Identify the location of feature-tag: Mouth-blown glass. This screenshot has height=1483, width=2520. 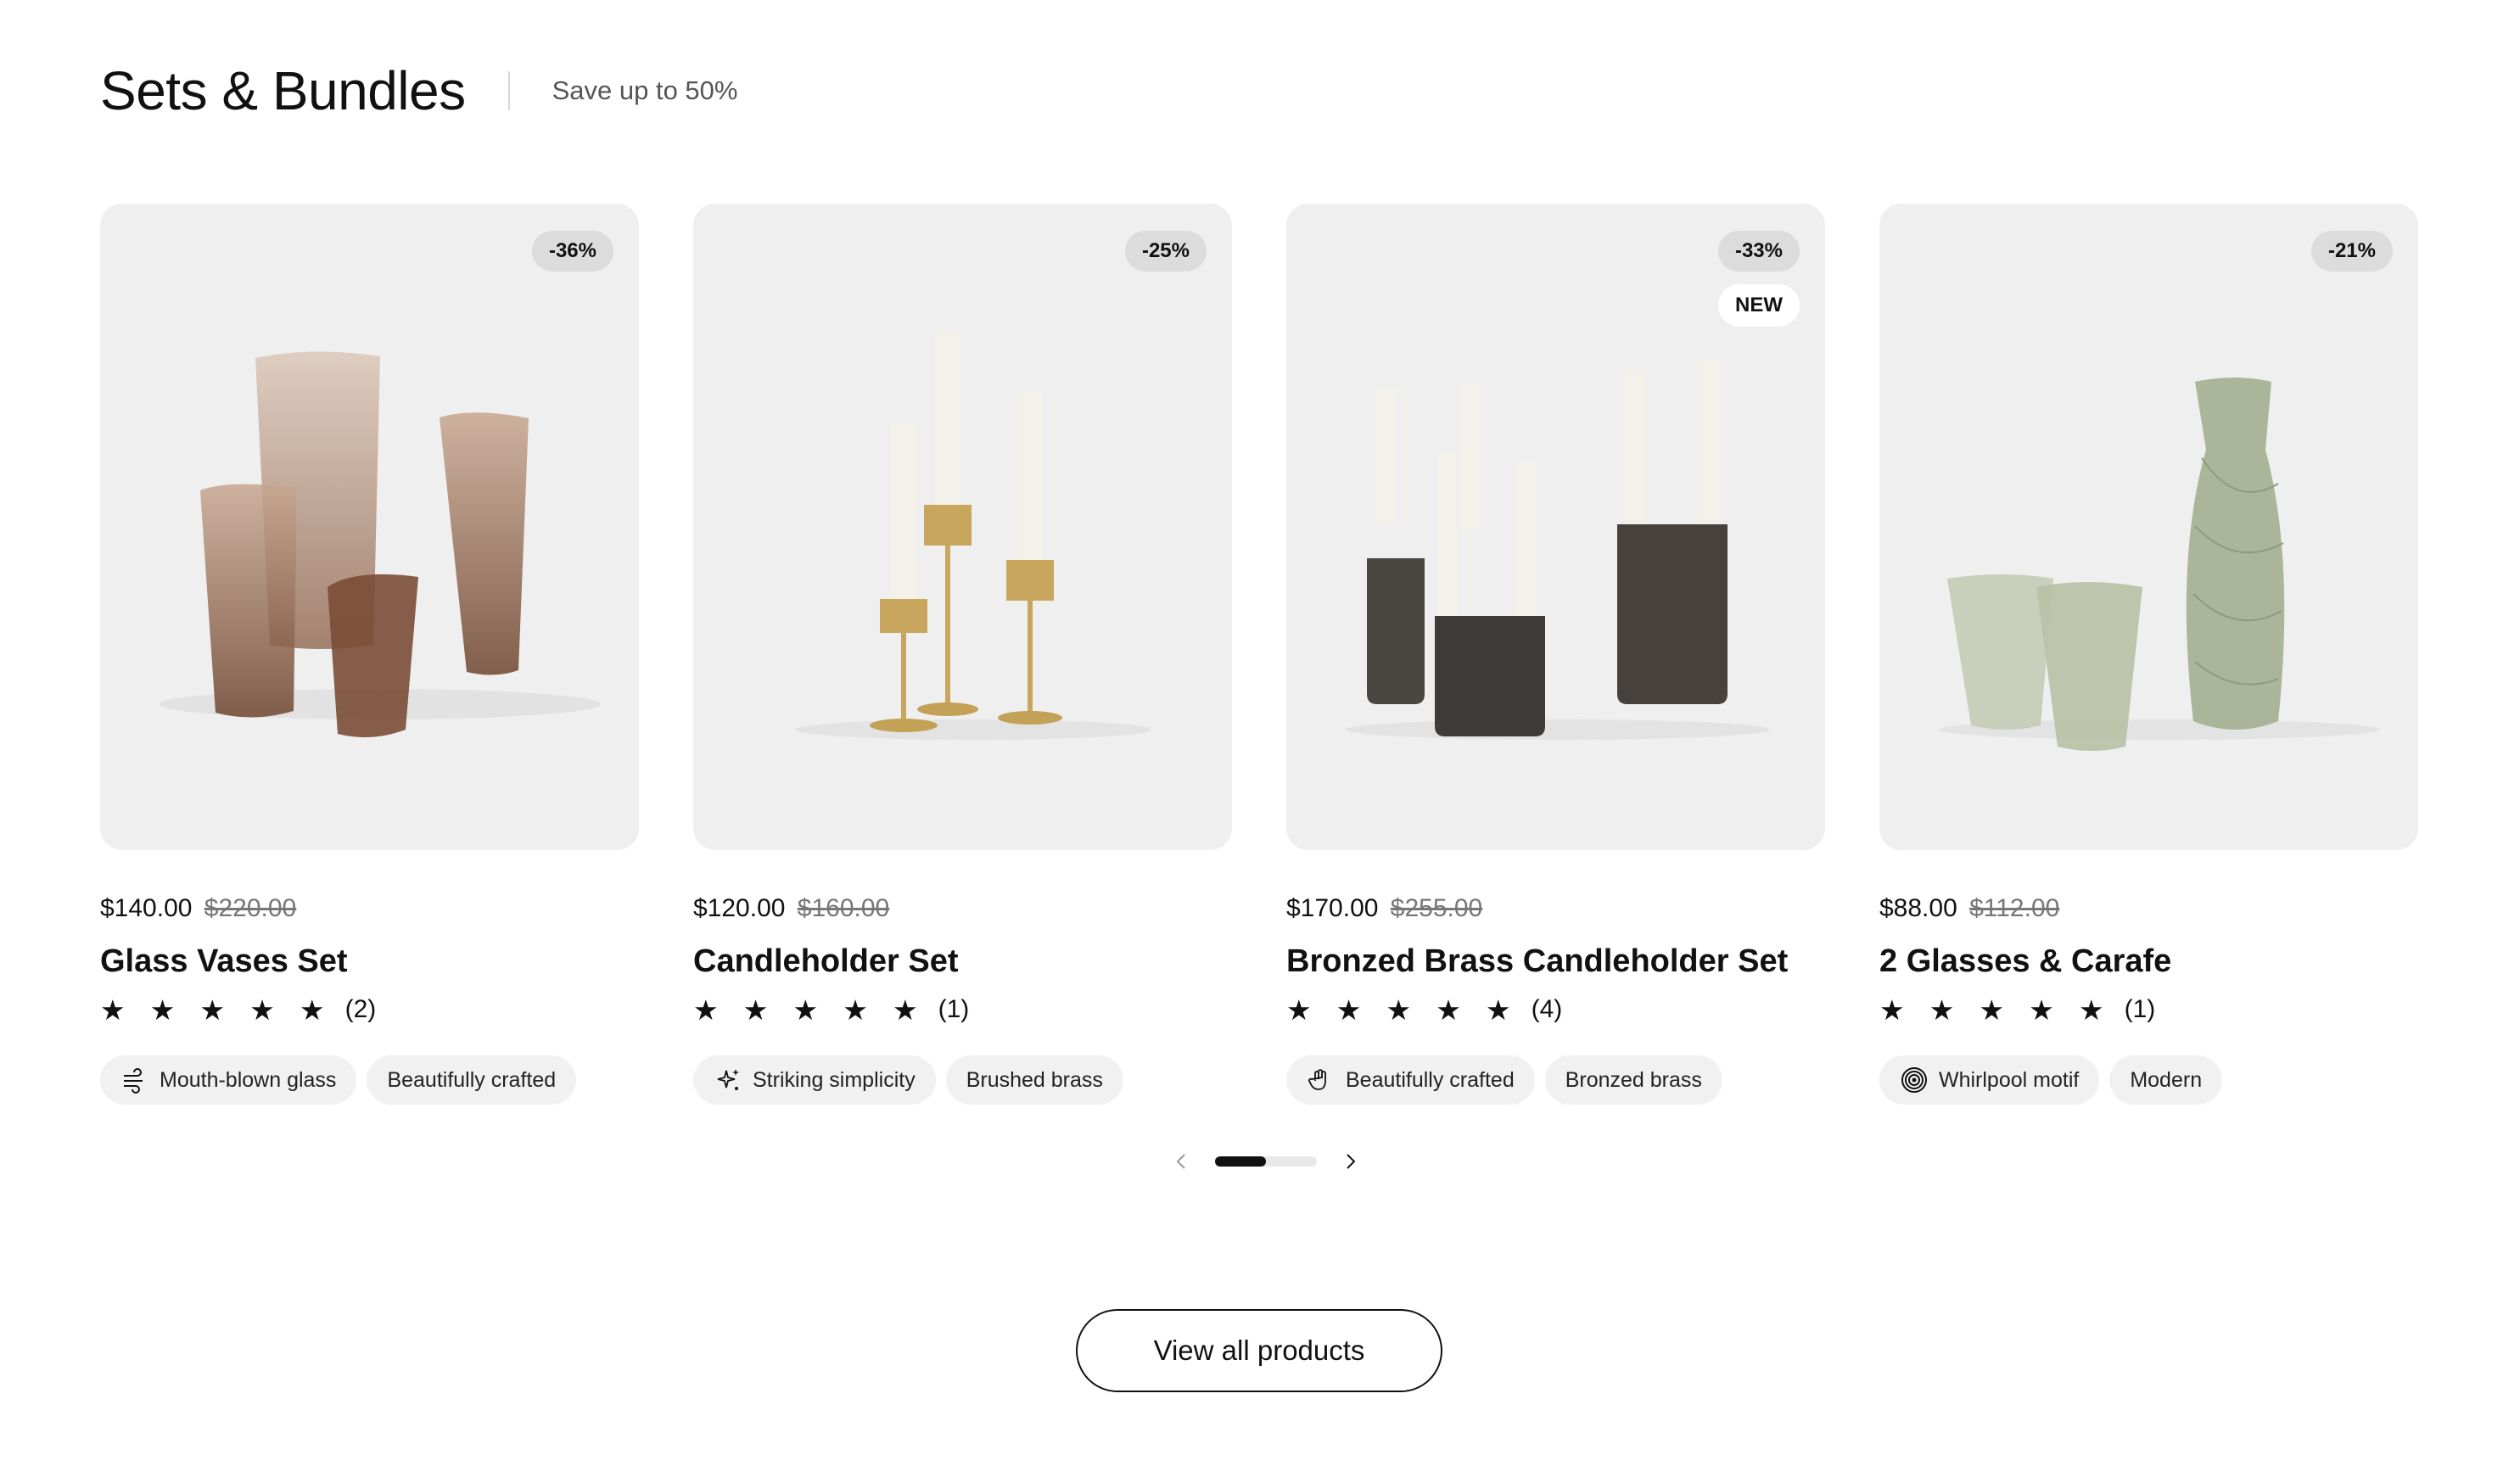
(229, 1080).